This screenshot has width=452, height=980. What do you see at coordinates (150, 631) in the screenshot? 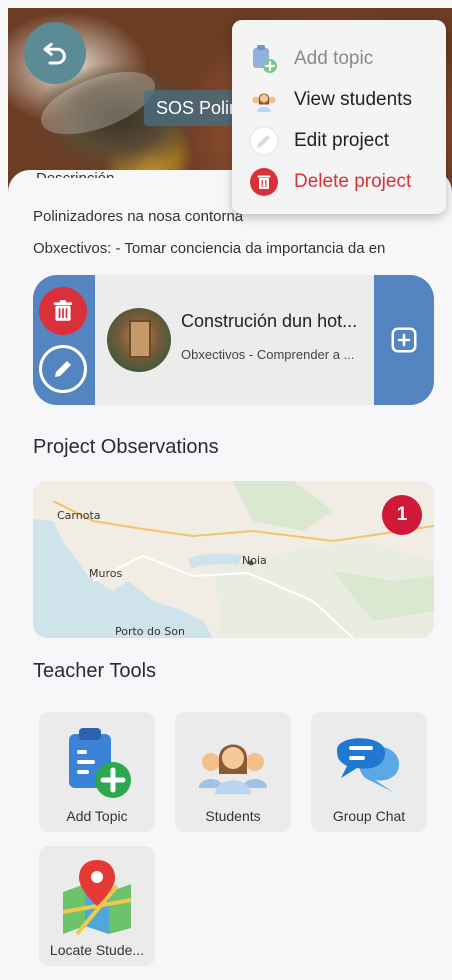
I see `map-place-label: Porto do Son` at bounding box center [150, 631].